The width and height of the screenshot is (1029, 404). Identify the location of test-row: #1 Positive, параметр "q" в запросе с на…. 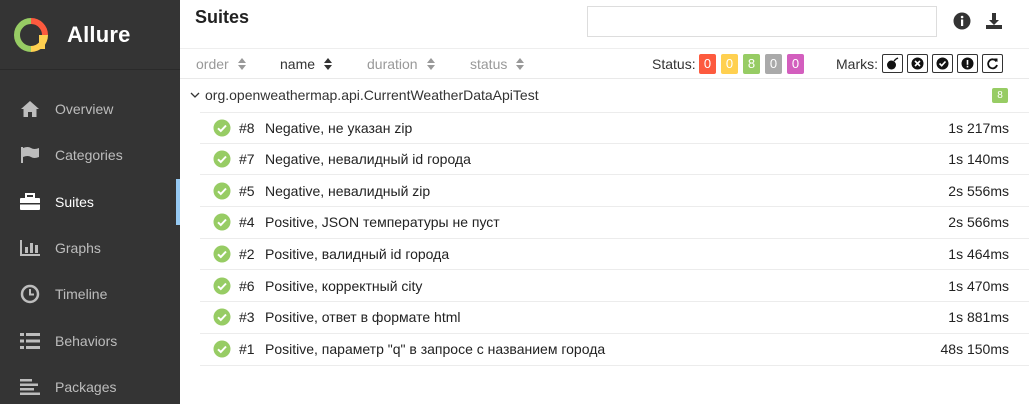
(614, 350).